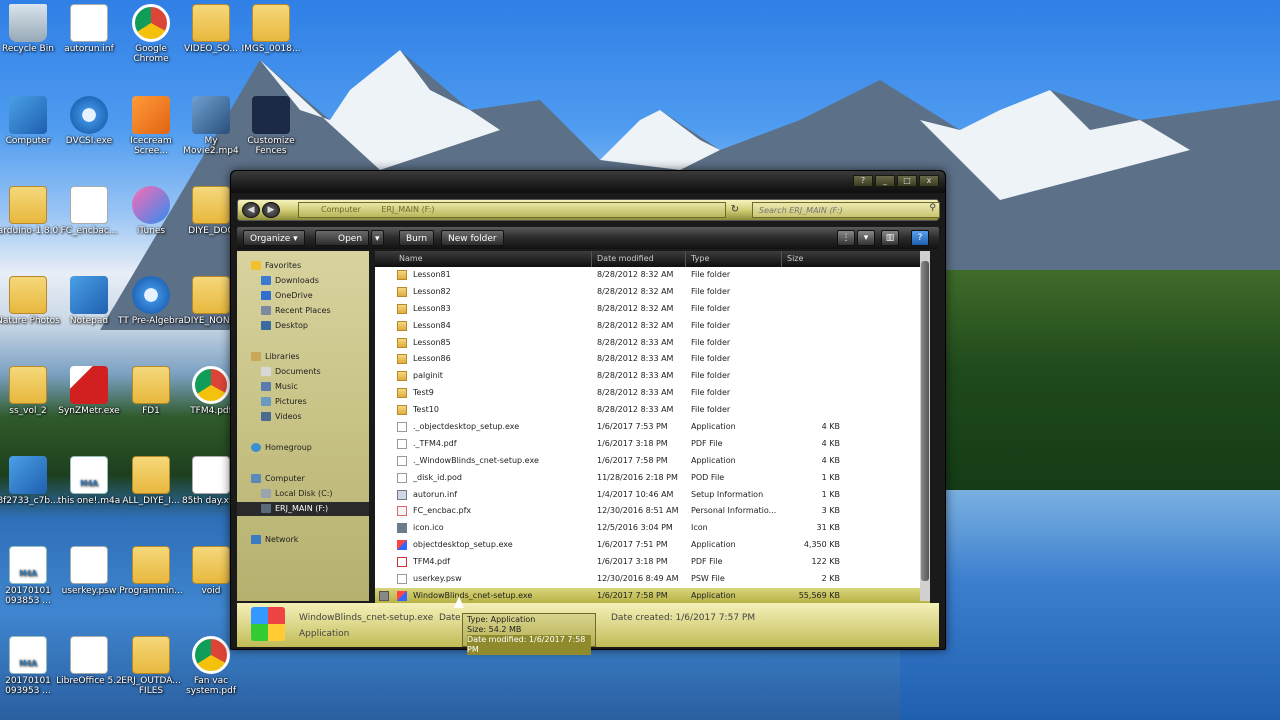 This screenshot has width=1280, height=720. I want to click on nav-libraries: Libraries, so click(303, 357).